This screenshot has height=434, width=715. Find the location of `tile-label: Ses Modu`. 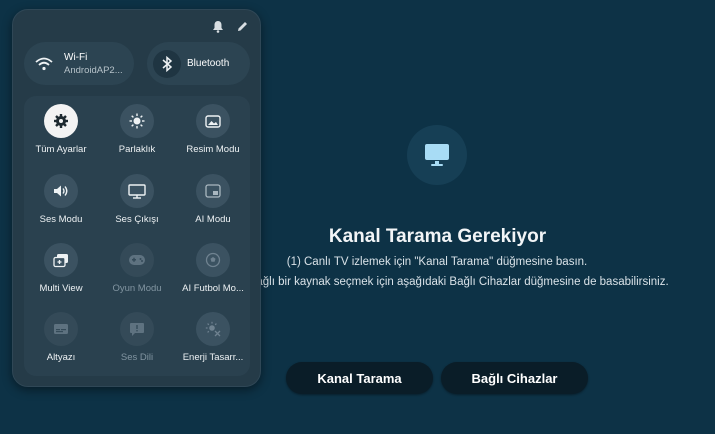

tile-label: Ses Modu is located at coordinates (61, 219).